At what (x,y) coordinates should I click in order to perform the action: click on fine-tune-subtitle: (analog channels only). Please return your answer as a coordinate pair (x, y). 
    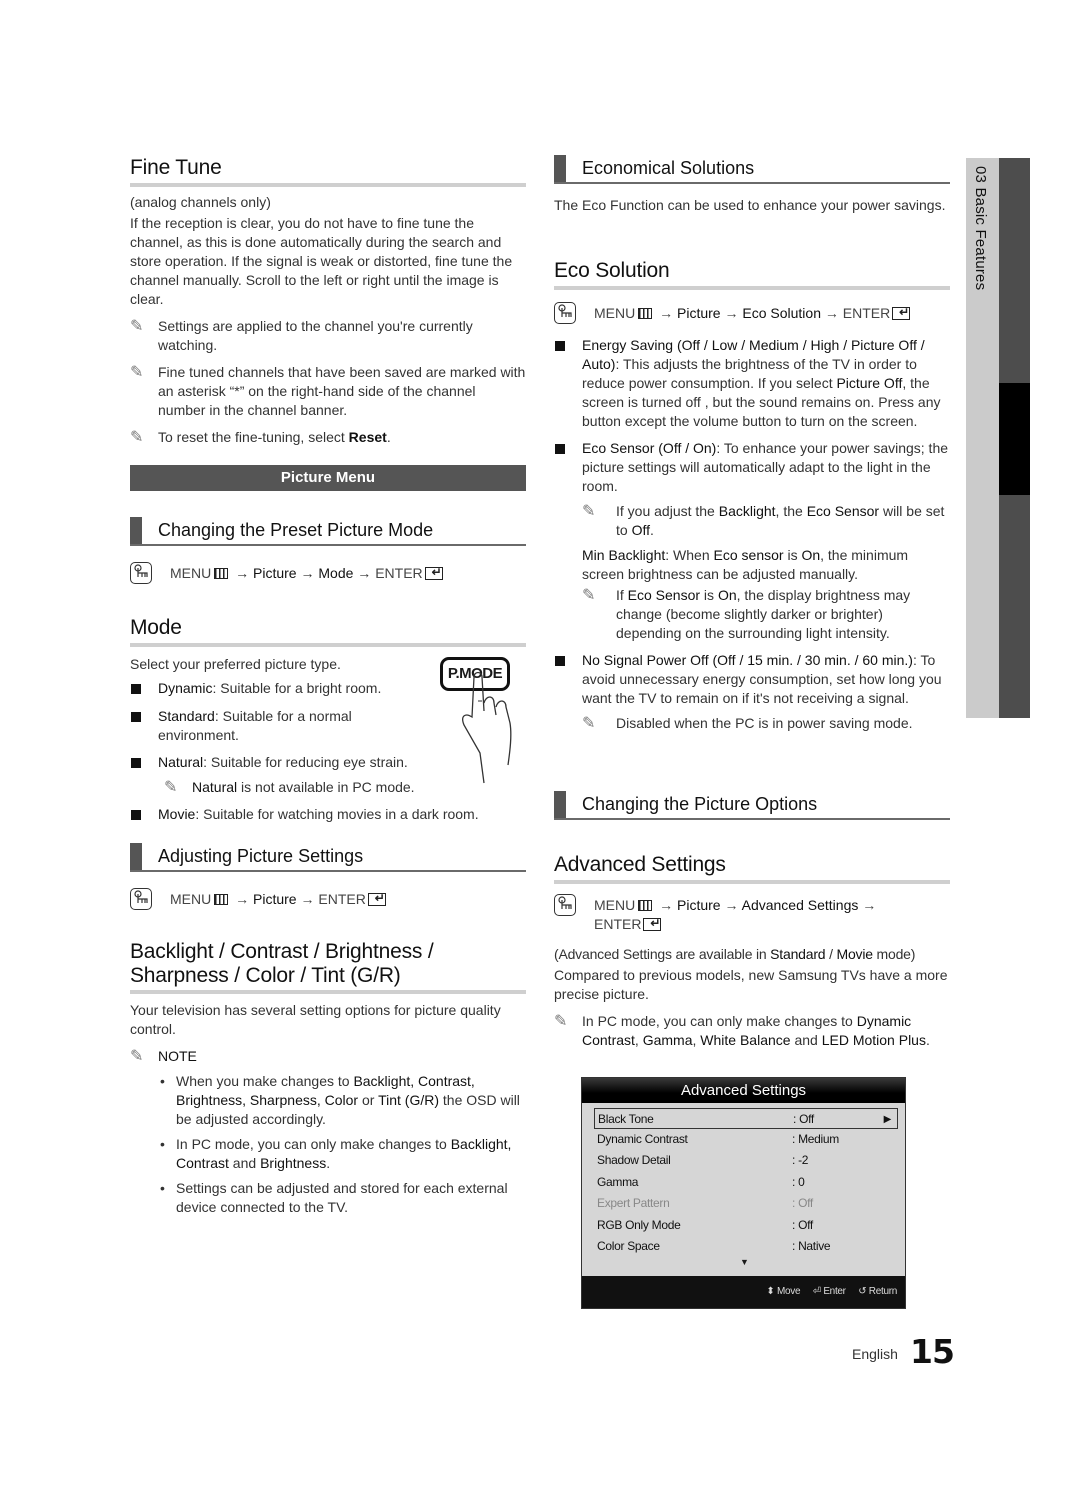
    Looking at the image, I should click on (200, 202).